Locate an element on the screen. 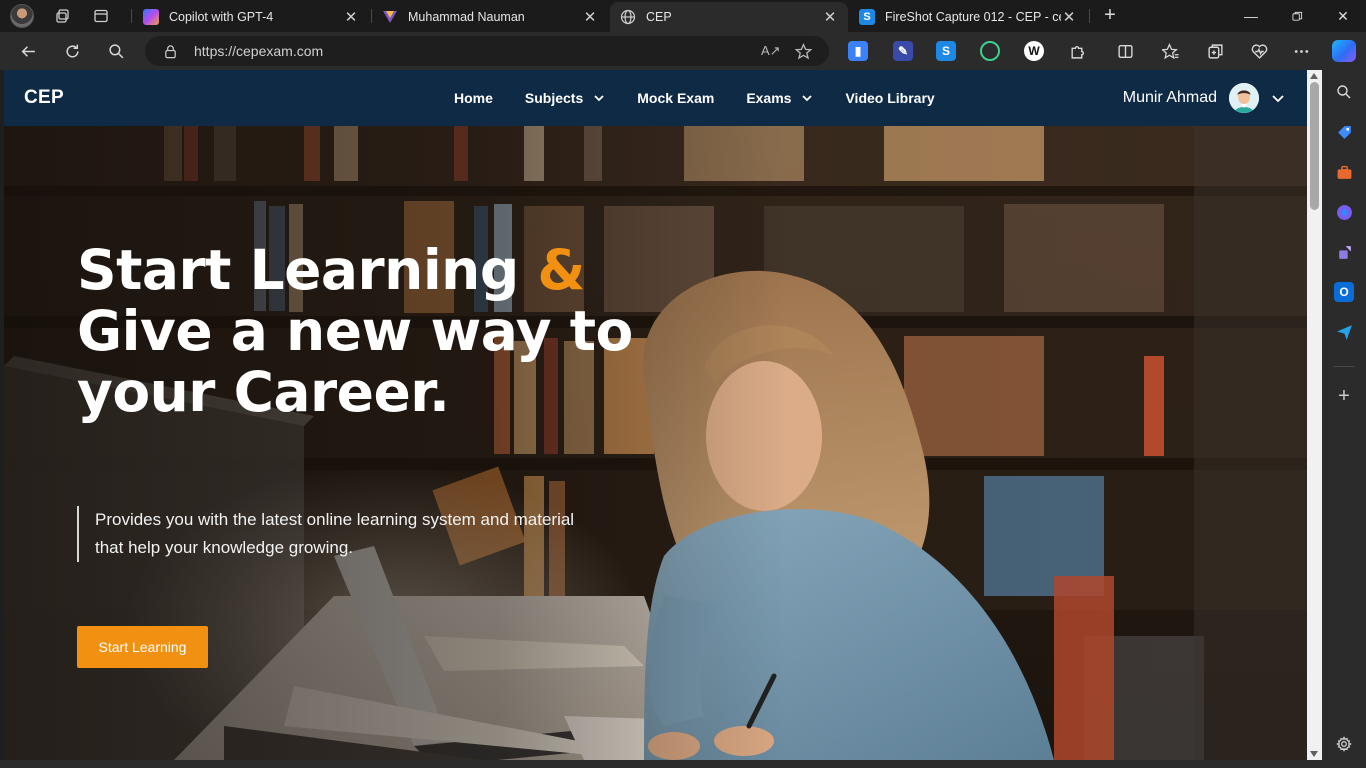  headline-line-2: Give a new way to is located at coordinates (355, 331).